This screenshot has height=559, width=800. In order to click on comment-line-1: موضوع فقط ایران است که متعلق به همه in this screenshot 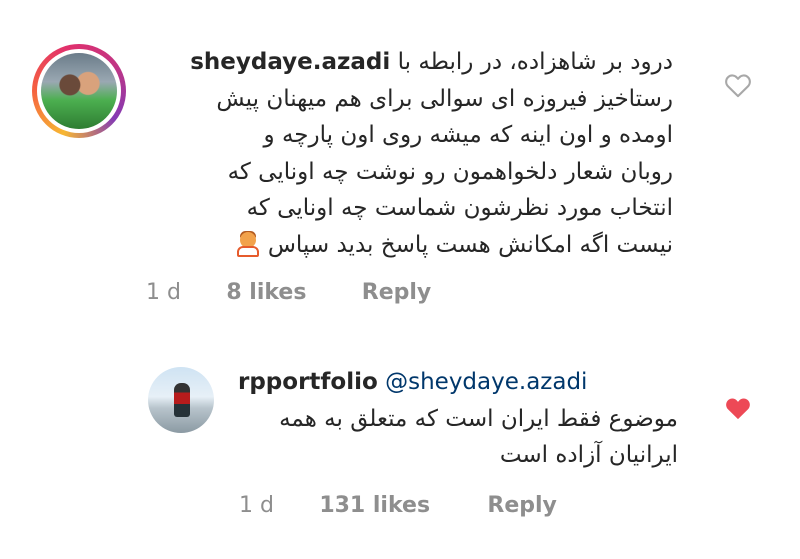, I will do `click(478, 418)`.